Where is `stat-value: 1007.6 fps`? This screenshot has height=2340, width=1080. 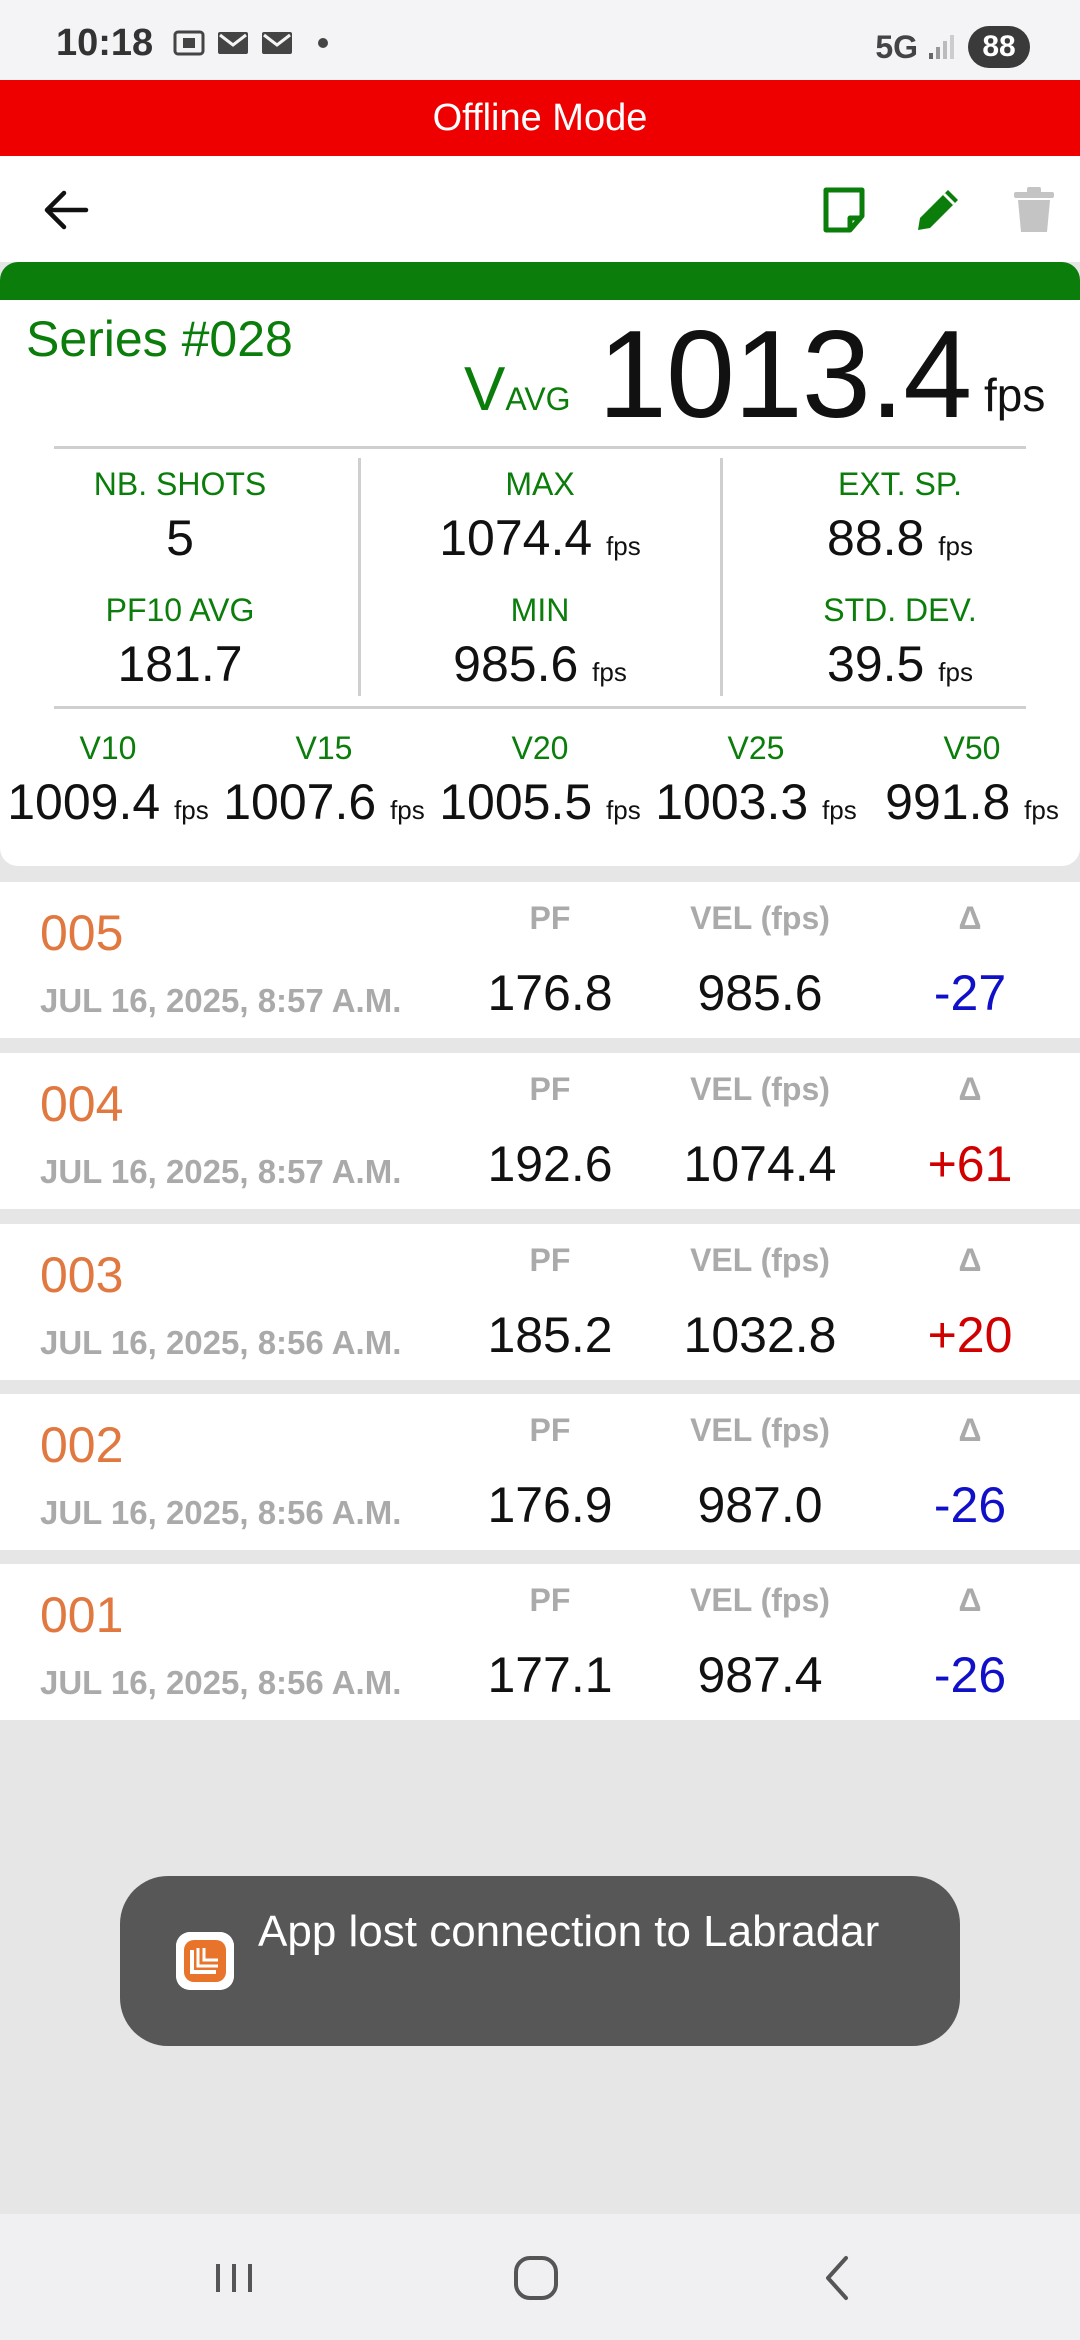
stat-value: 1007.6 fps is located at coordinates (324, 802).